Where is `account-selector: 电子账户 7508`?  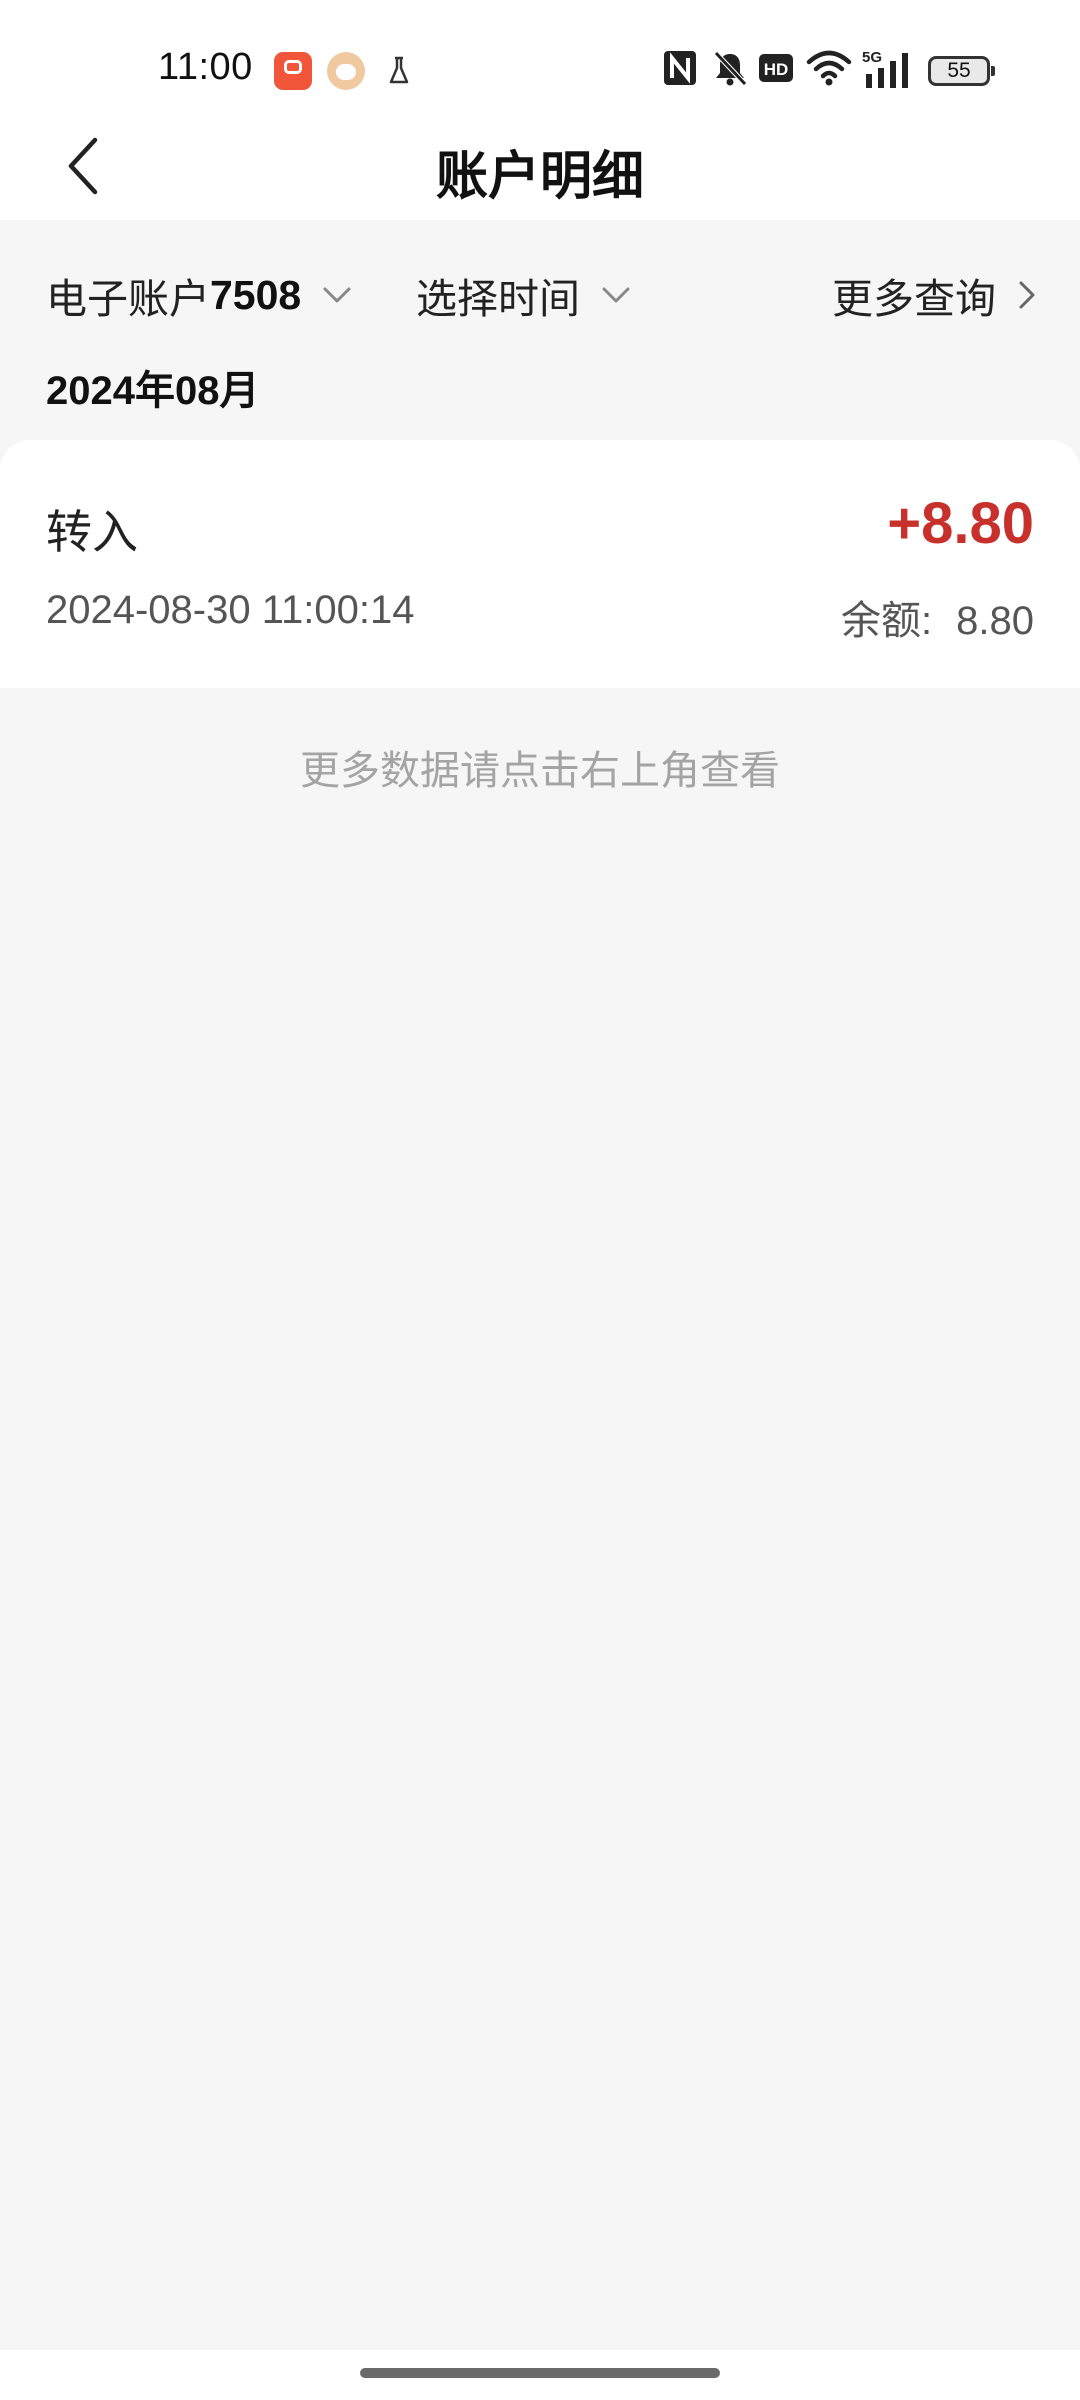 account-selector: 电子账户 7508 is located at coordinates (198, 295).